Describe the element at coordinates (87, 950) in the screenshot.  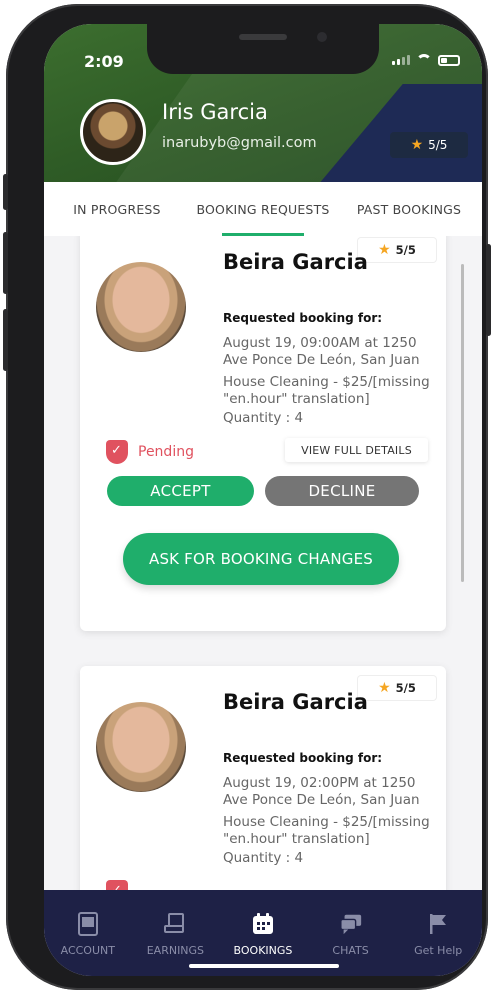
I see `nav-label: ACCOUNT` at that location.